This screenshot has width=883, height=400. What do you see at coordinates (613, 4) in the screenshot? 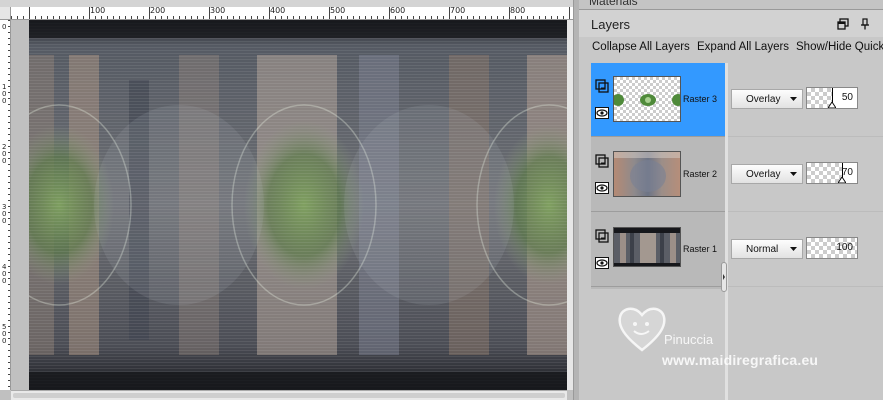
I see `materials-title: Materials` at bounding box center [613, 4].